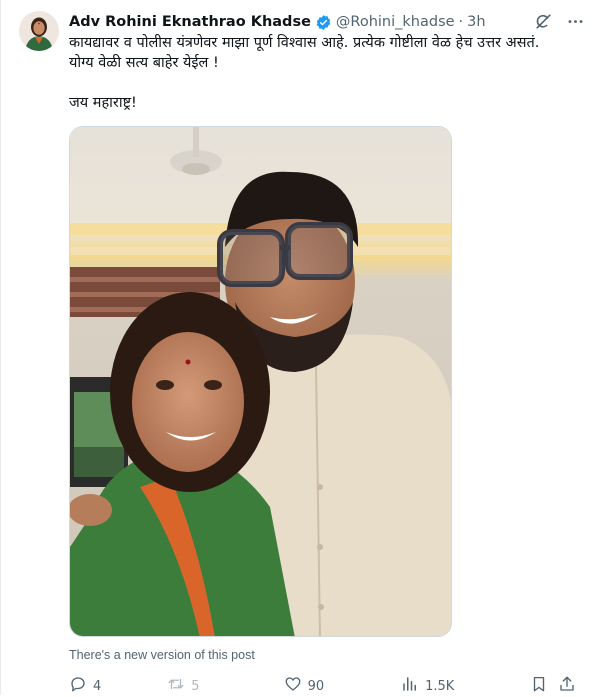 This screenshot has height=697, width=599. I want to click on bookmark-button, so click(539, 686).